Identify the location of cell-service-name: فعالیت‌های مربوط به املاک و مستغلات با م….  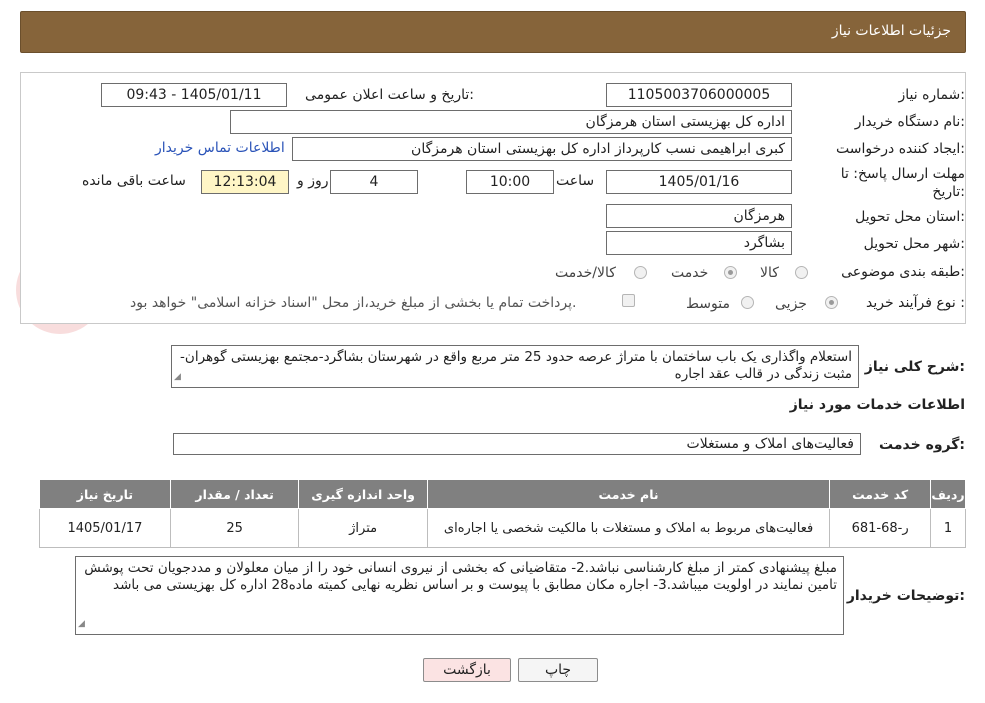
(628, 528).